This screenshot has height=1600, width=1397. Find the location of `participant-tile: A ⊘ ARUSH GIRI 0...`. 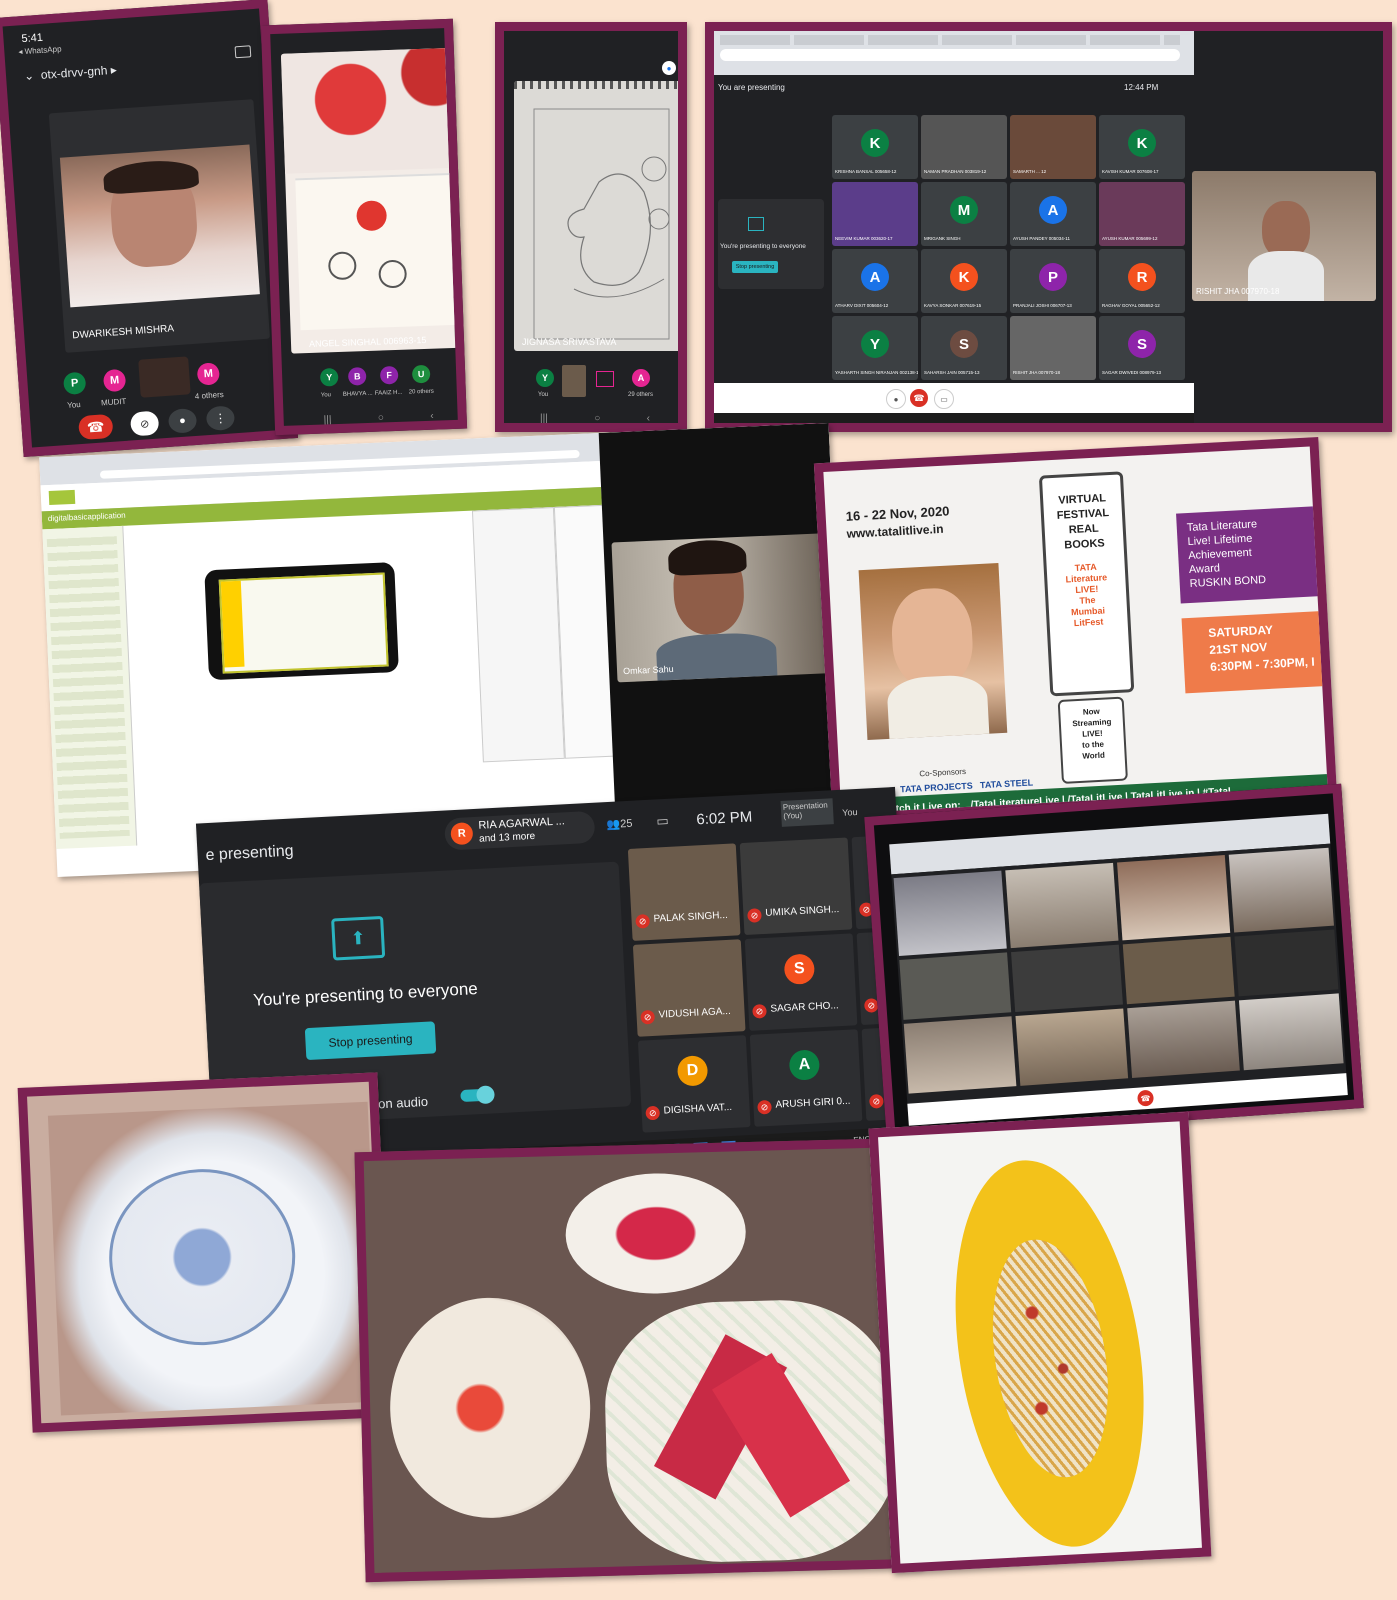

participant-tile: A ⊘ ARUSH GIRI 0... is located at coordinates (806, 1078).